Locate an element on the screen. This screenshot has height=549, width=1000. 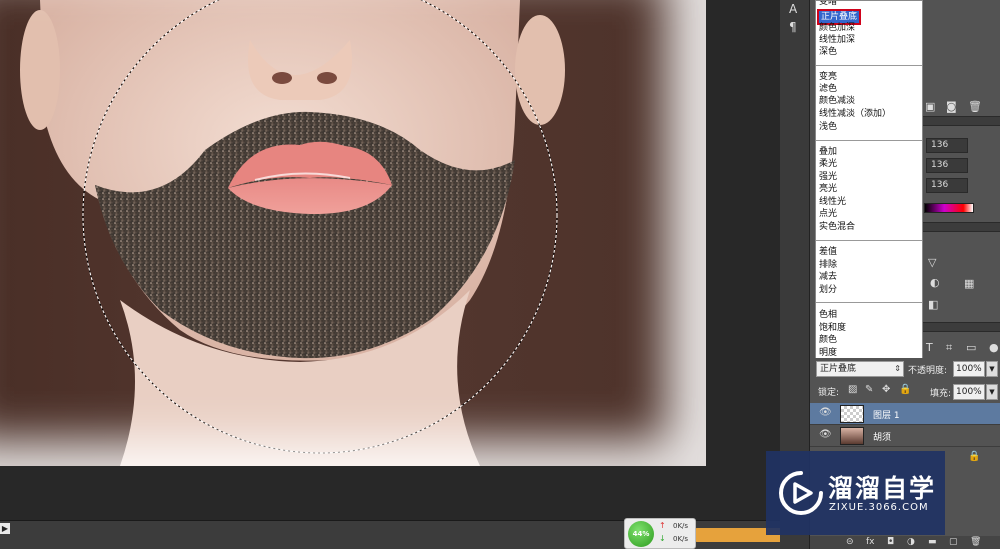
play-logo-icon is located at coordinates (801, 493).